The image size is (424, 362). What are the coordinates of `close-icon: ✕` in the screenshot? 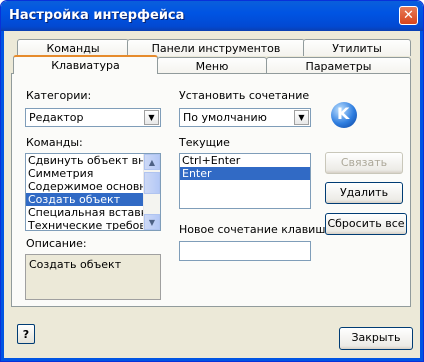 It's located at (408, 15).